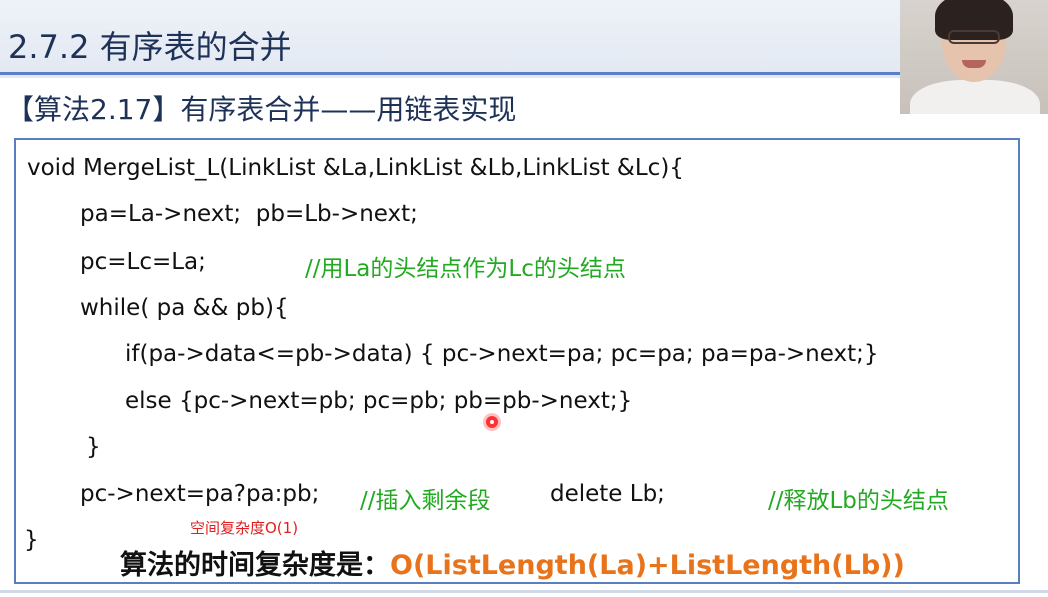 The height and width of the screenshot is (597, 1048). What do you see at coordinates (200, 494) in the screenshot?
I see `code-line-8-code: pc->next=pa?pa:pb;` at bounding box center [200, 494].